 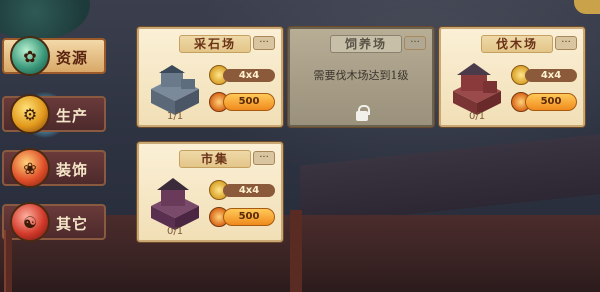 I want to click on building-card-lumber-mill: 伐木场 ··· 0/1 4x4 500, so click(x=512, y=77).